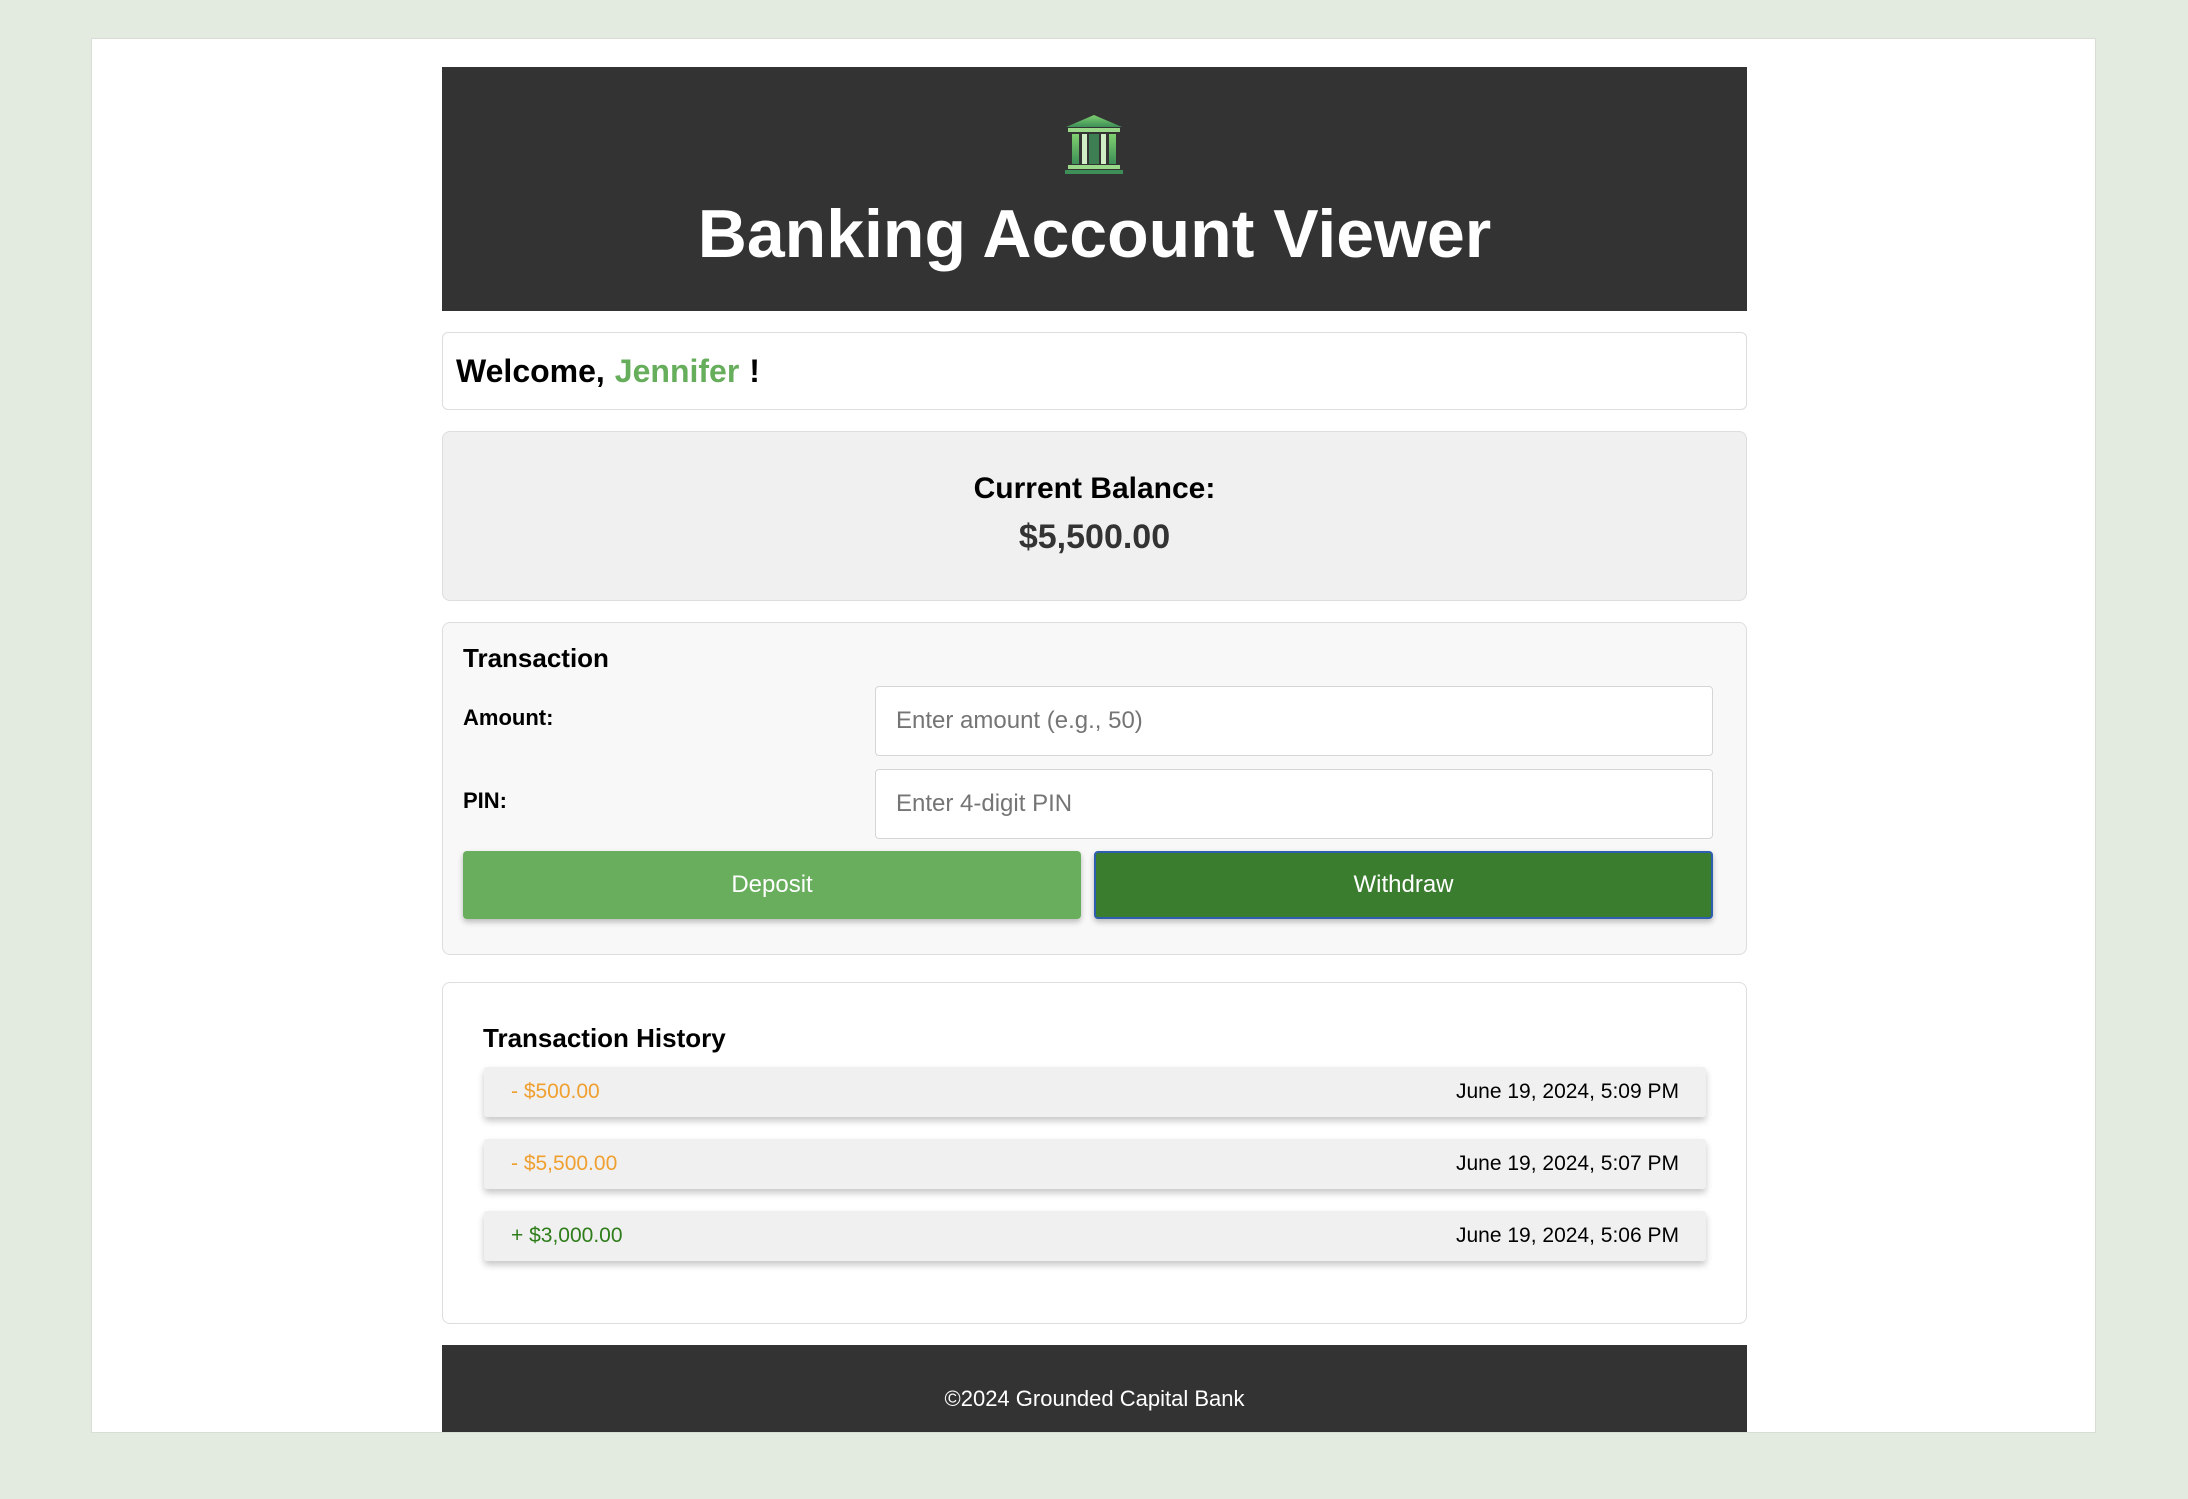 The width and height of the screenshot is (2188, 1499). What do you see at coordinates (604, 1038) in the screenshot?
I see `history-title: Transaction History` at bounding box center [604, 1038].